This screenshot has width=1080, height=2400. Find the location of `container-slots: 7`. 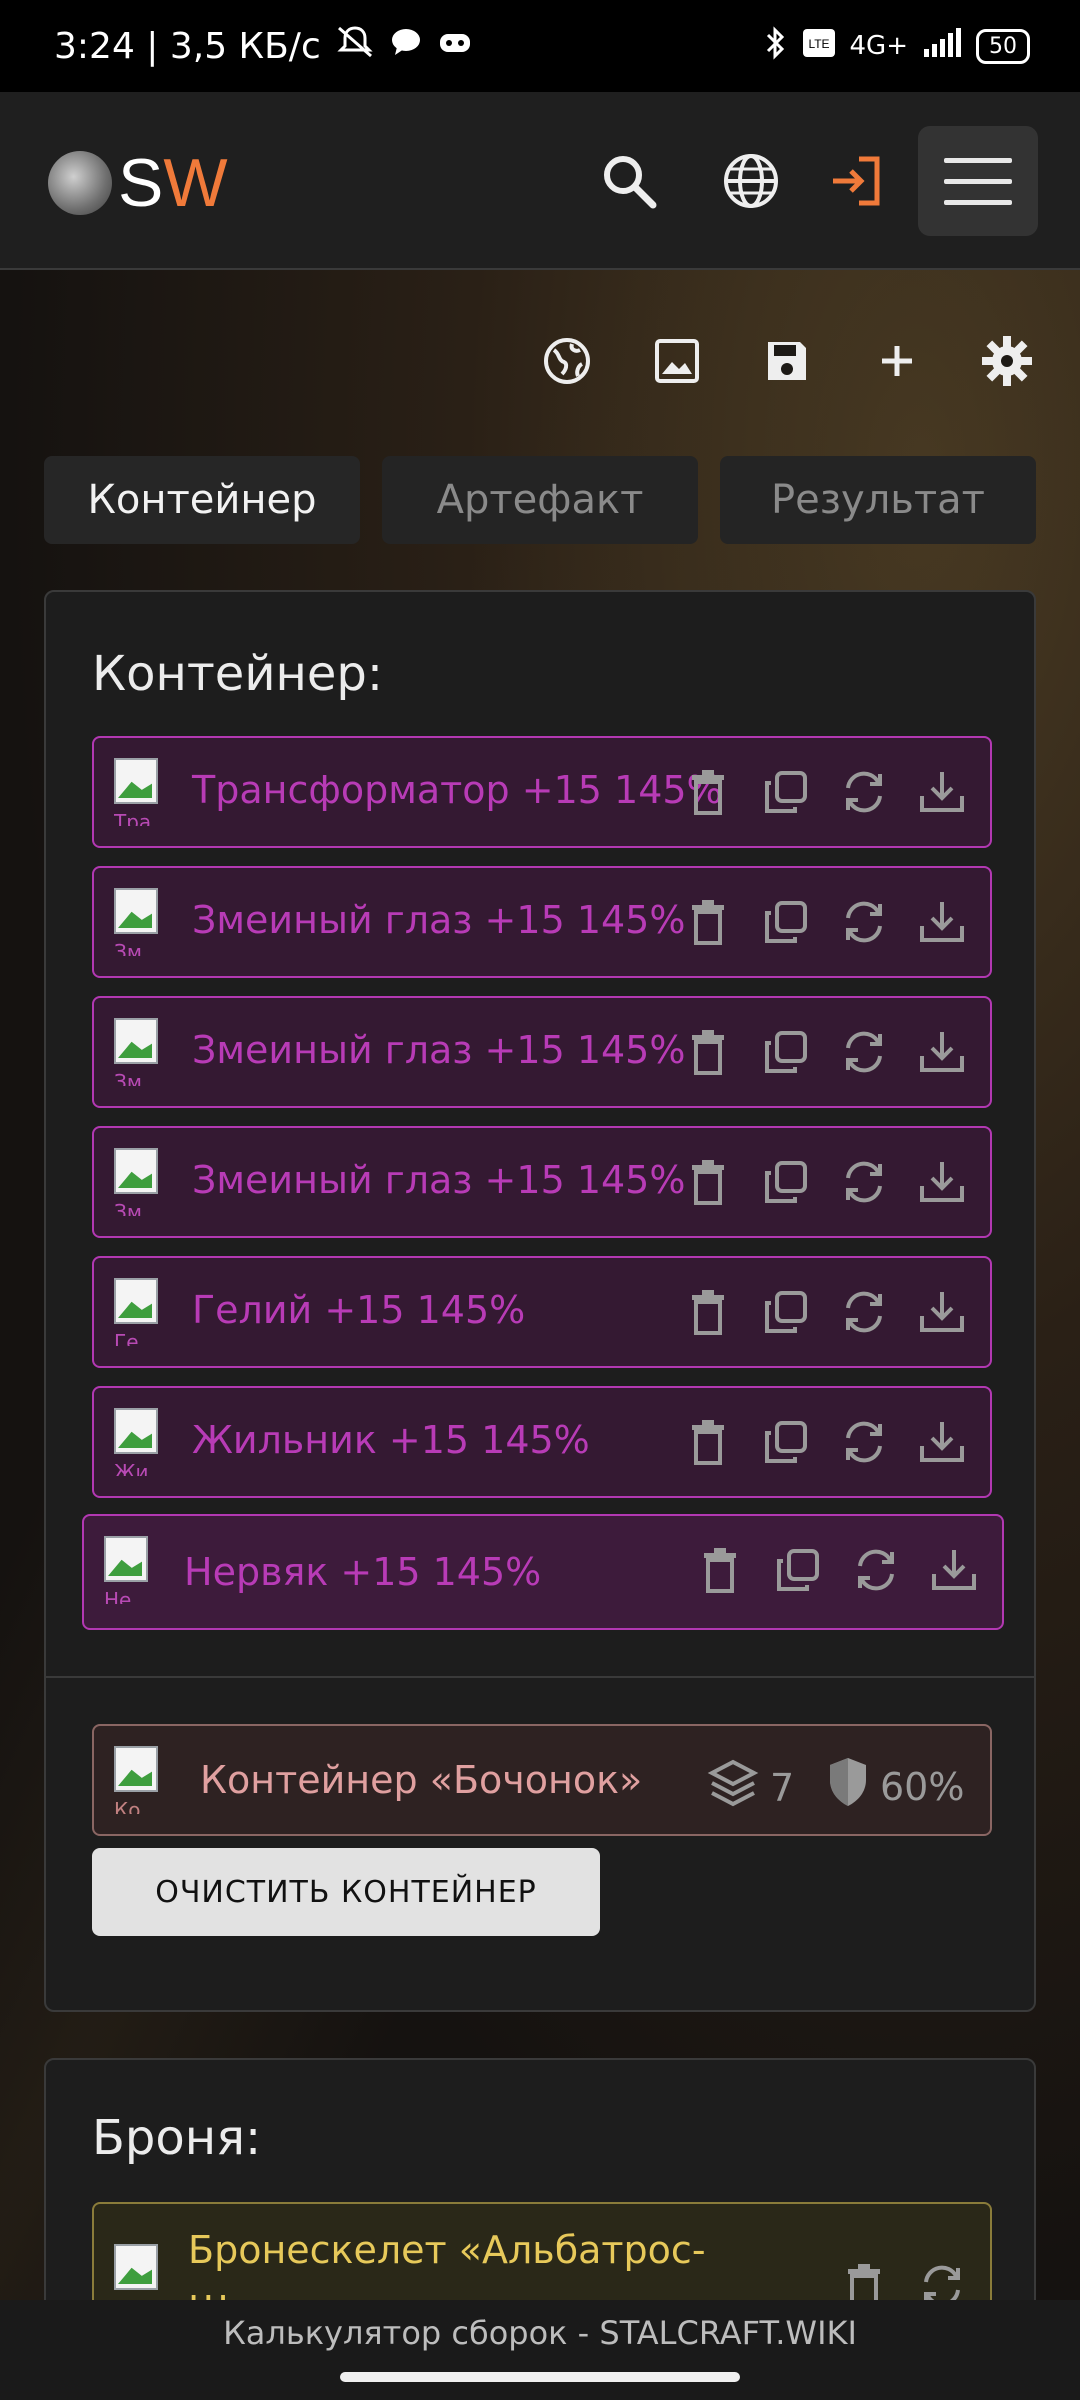

container-slots: 7 is located at coordinates (750, 1787).